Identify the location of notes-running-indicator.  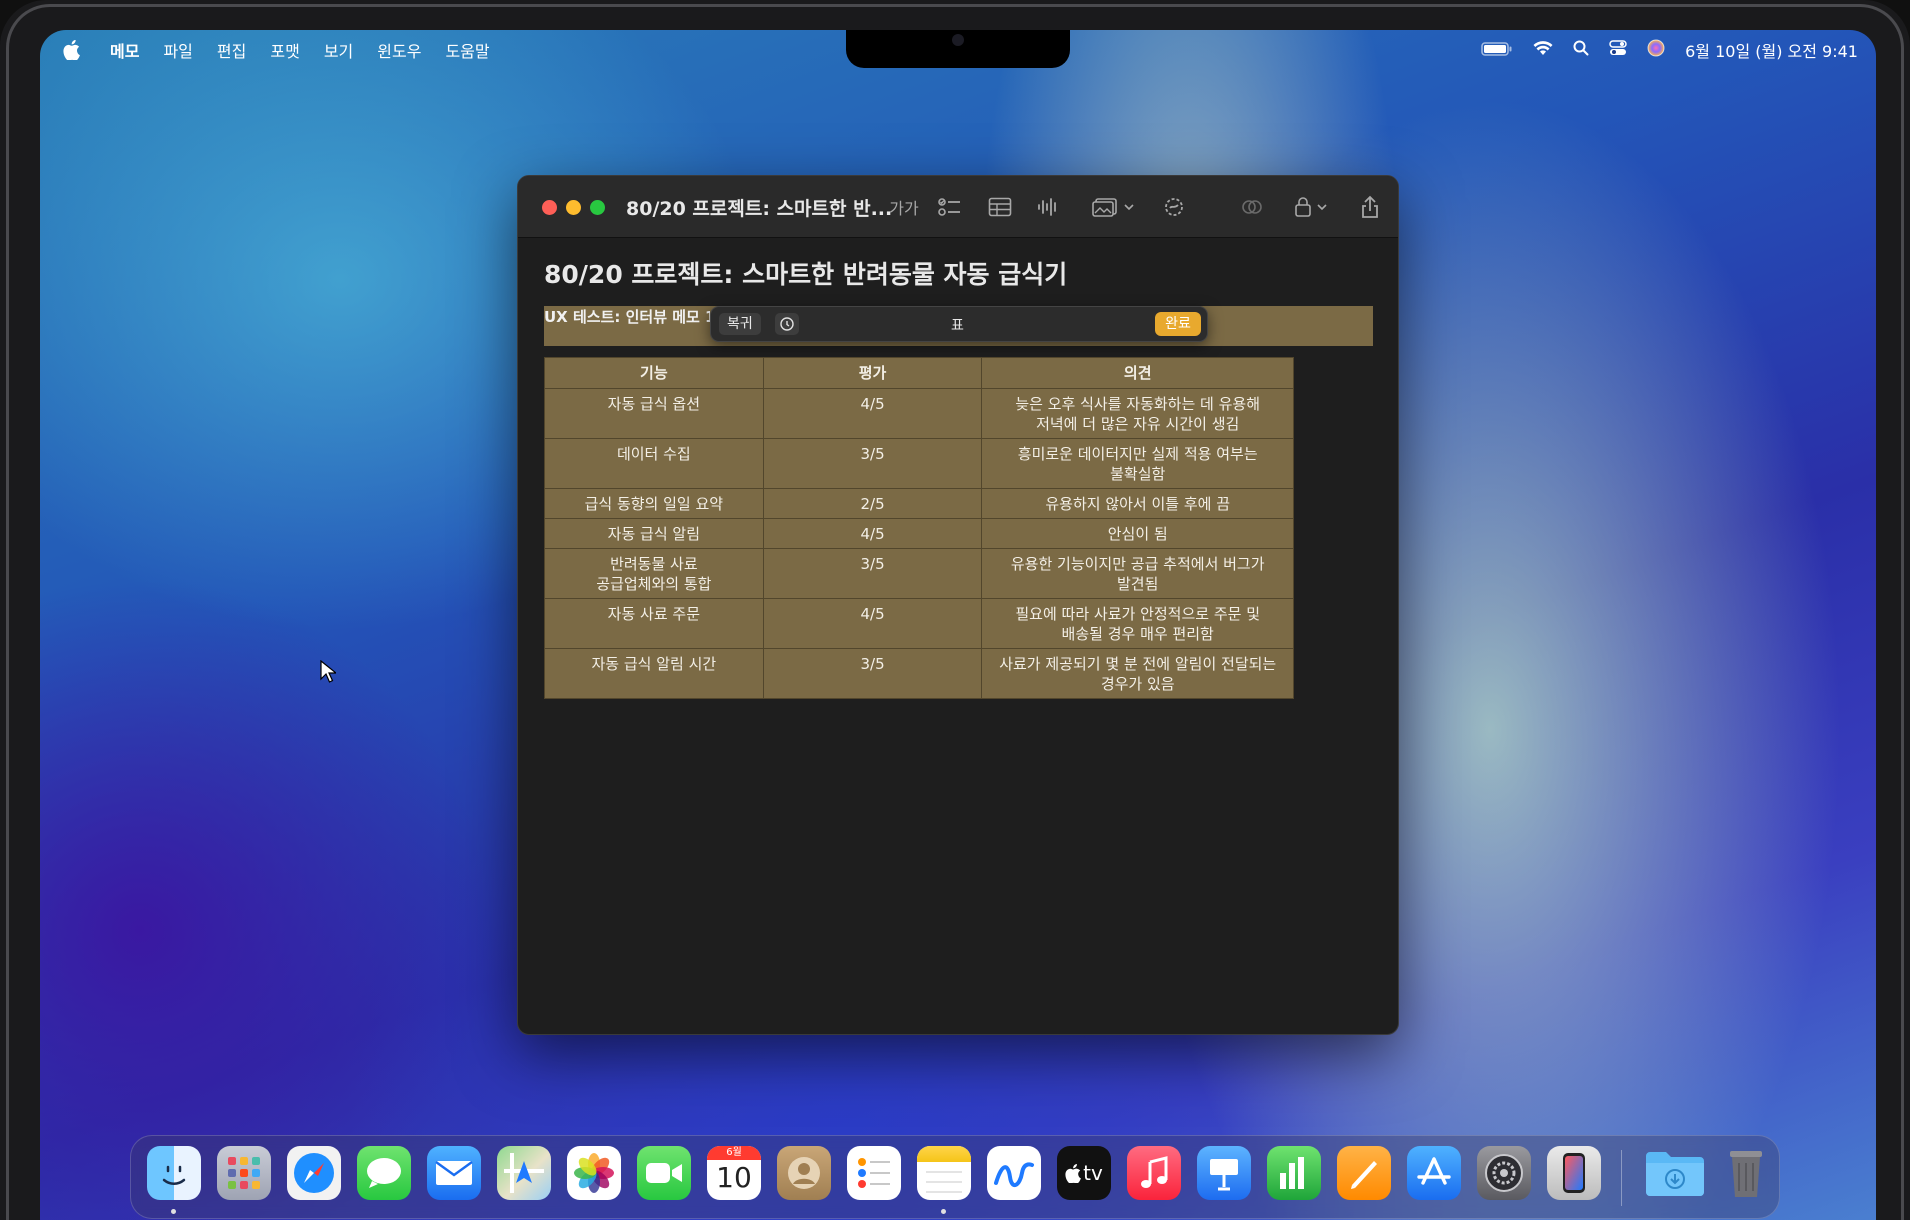
(943, 1211).